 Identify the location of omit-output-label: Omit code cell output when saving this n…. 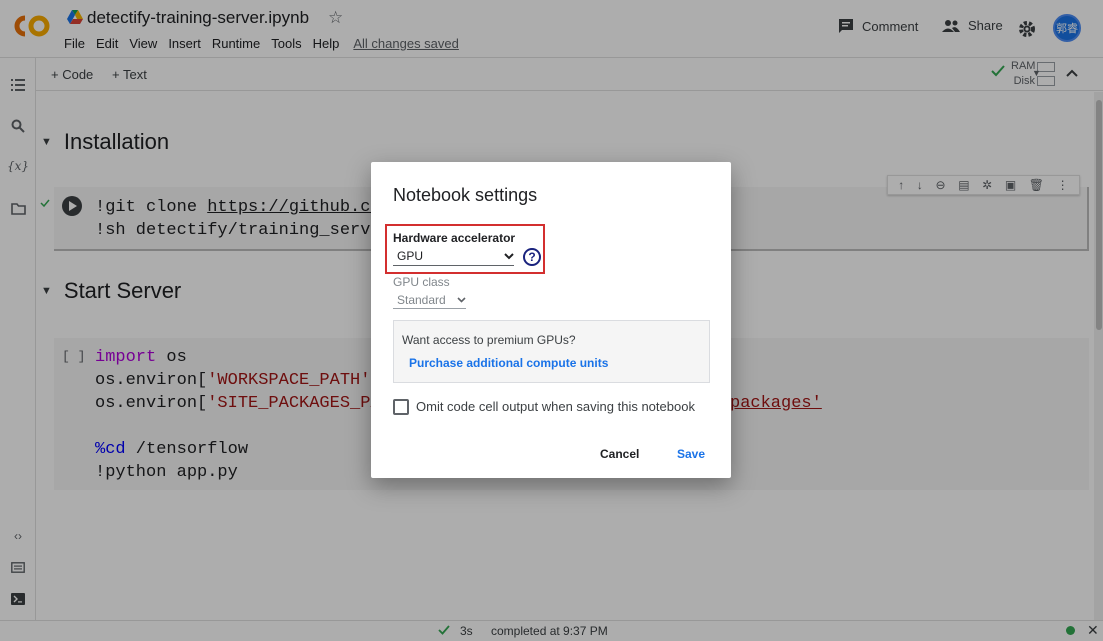
(555, 406).